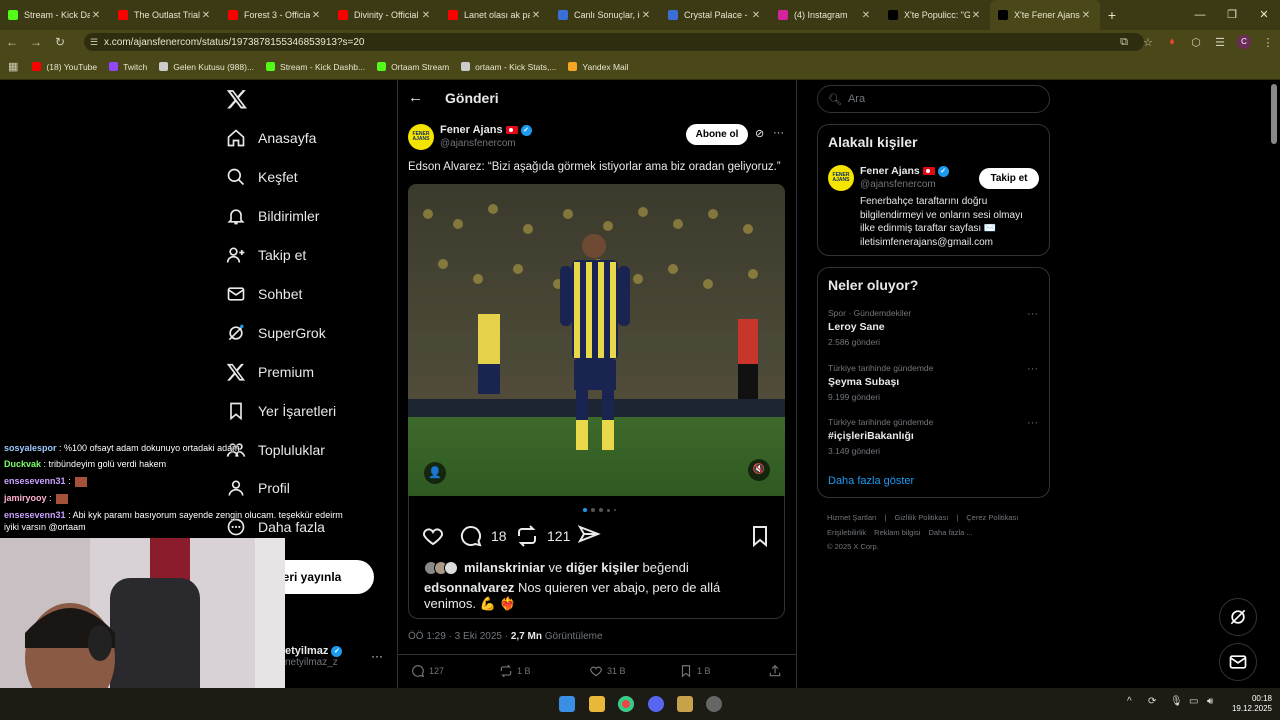 The image size is (1280, 720). What do you see at coordinates (1009, 178) in the screenshot?
I see `follow-button: Takip et` at bounding box center [1009, 178].